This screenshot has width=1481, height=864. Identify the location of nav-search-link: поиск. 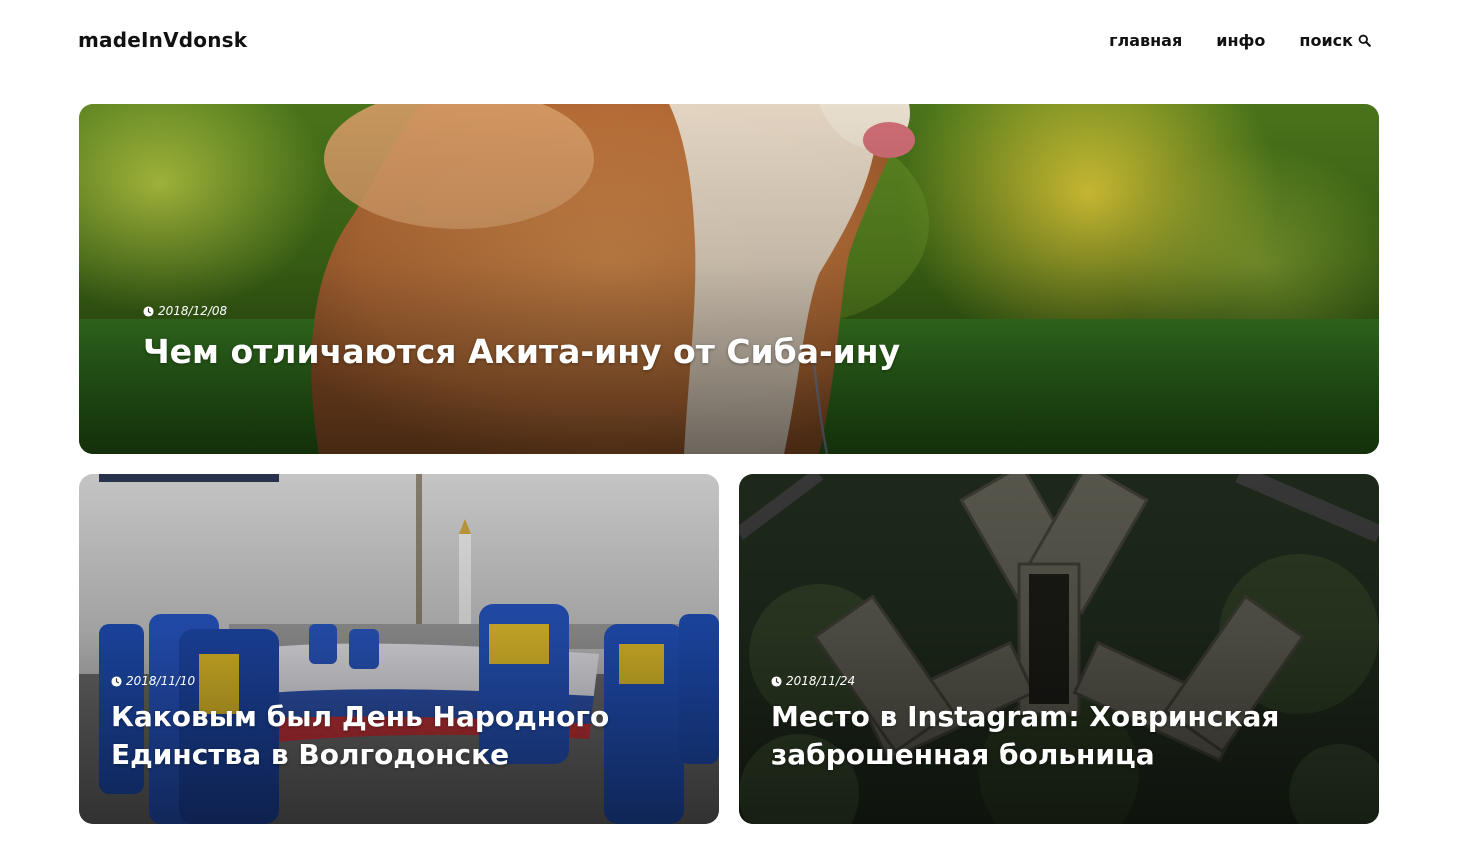
(1335, 40).